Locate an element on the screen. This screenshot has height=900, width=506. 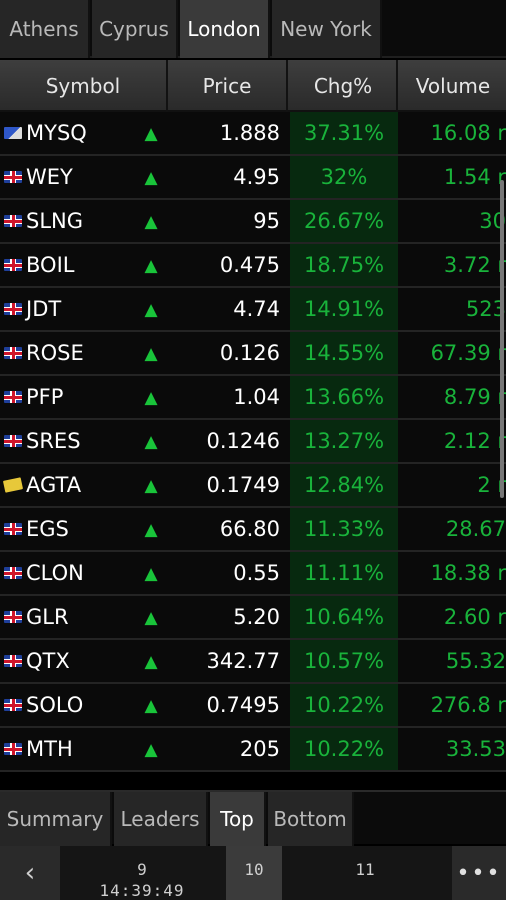
tab-london: London is located at coordinates (225, 29).